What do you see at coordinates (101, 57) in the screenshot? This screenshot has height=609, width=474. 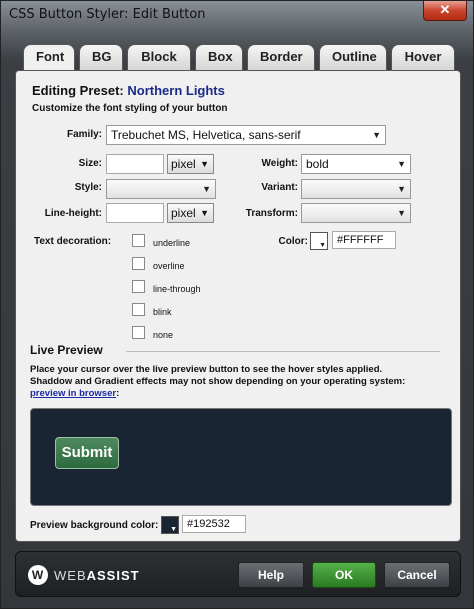 I see `tab-bg: BG` at bounding box center [101, 57].